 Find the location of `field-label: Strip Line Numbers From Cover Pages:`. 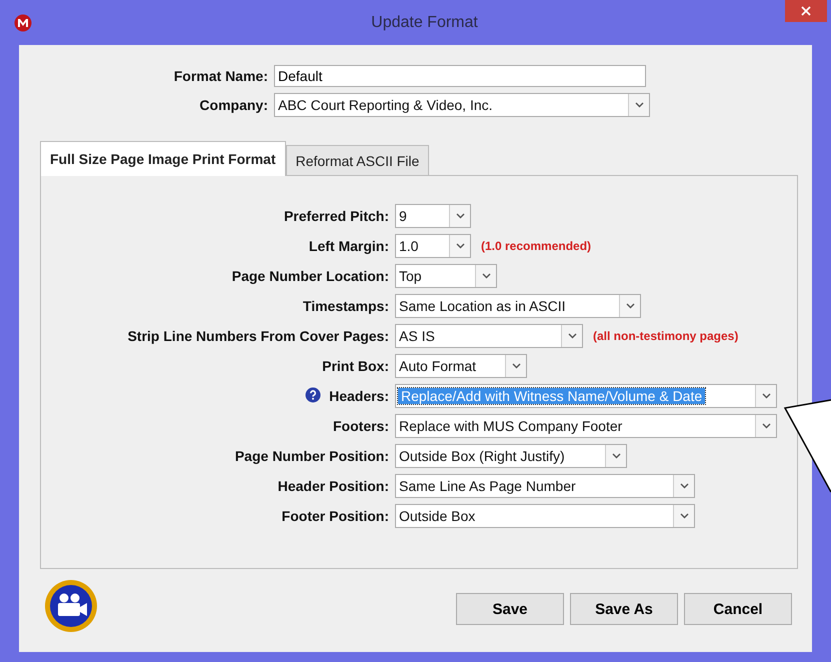

field-label: Strip Line Numbers From Cover Pages: is located at coordinates (258, 336).